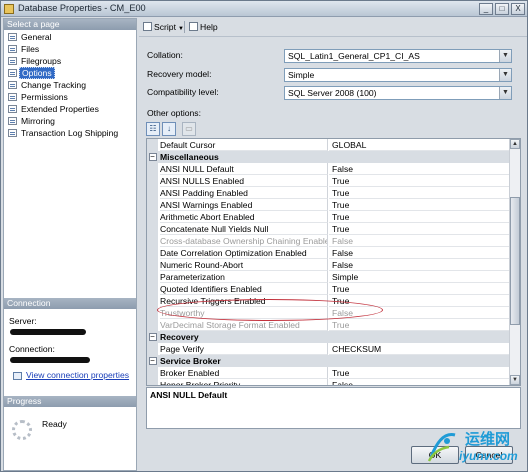 This screenshot has height=473, width=528. I want to click on property-name: ANSI NULLS Enabled, so click(244, 181).